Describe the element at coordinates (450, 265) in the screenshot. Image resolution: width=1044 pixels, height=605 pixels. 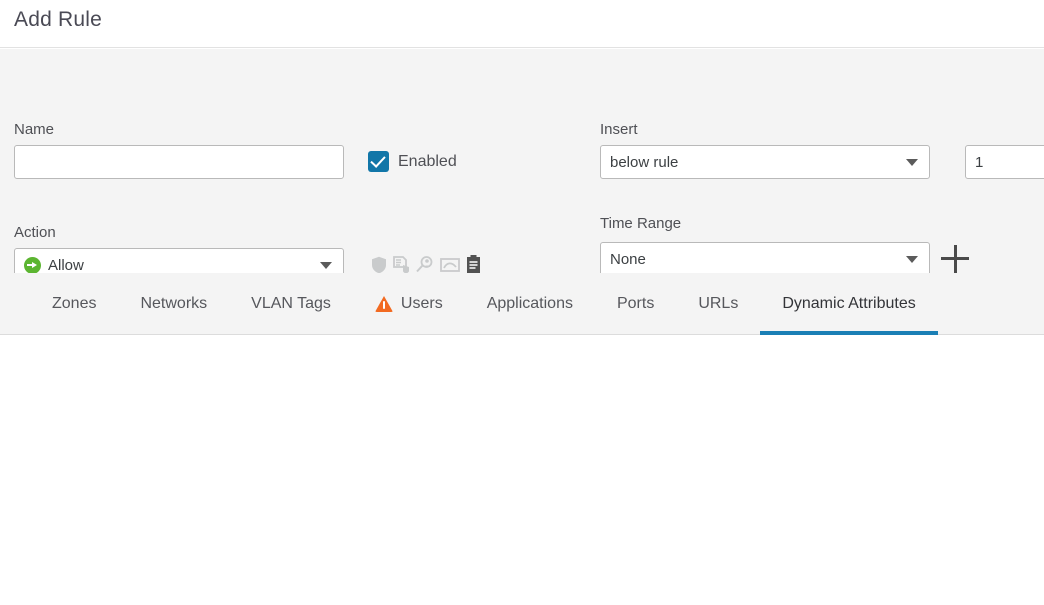
I see `variable-set-icon` at that location.